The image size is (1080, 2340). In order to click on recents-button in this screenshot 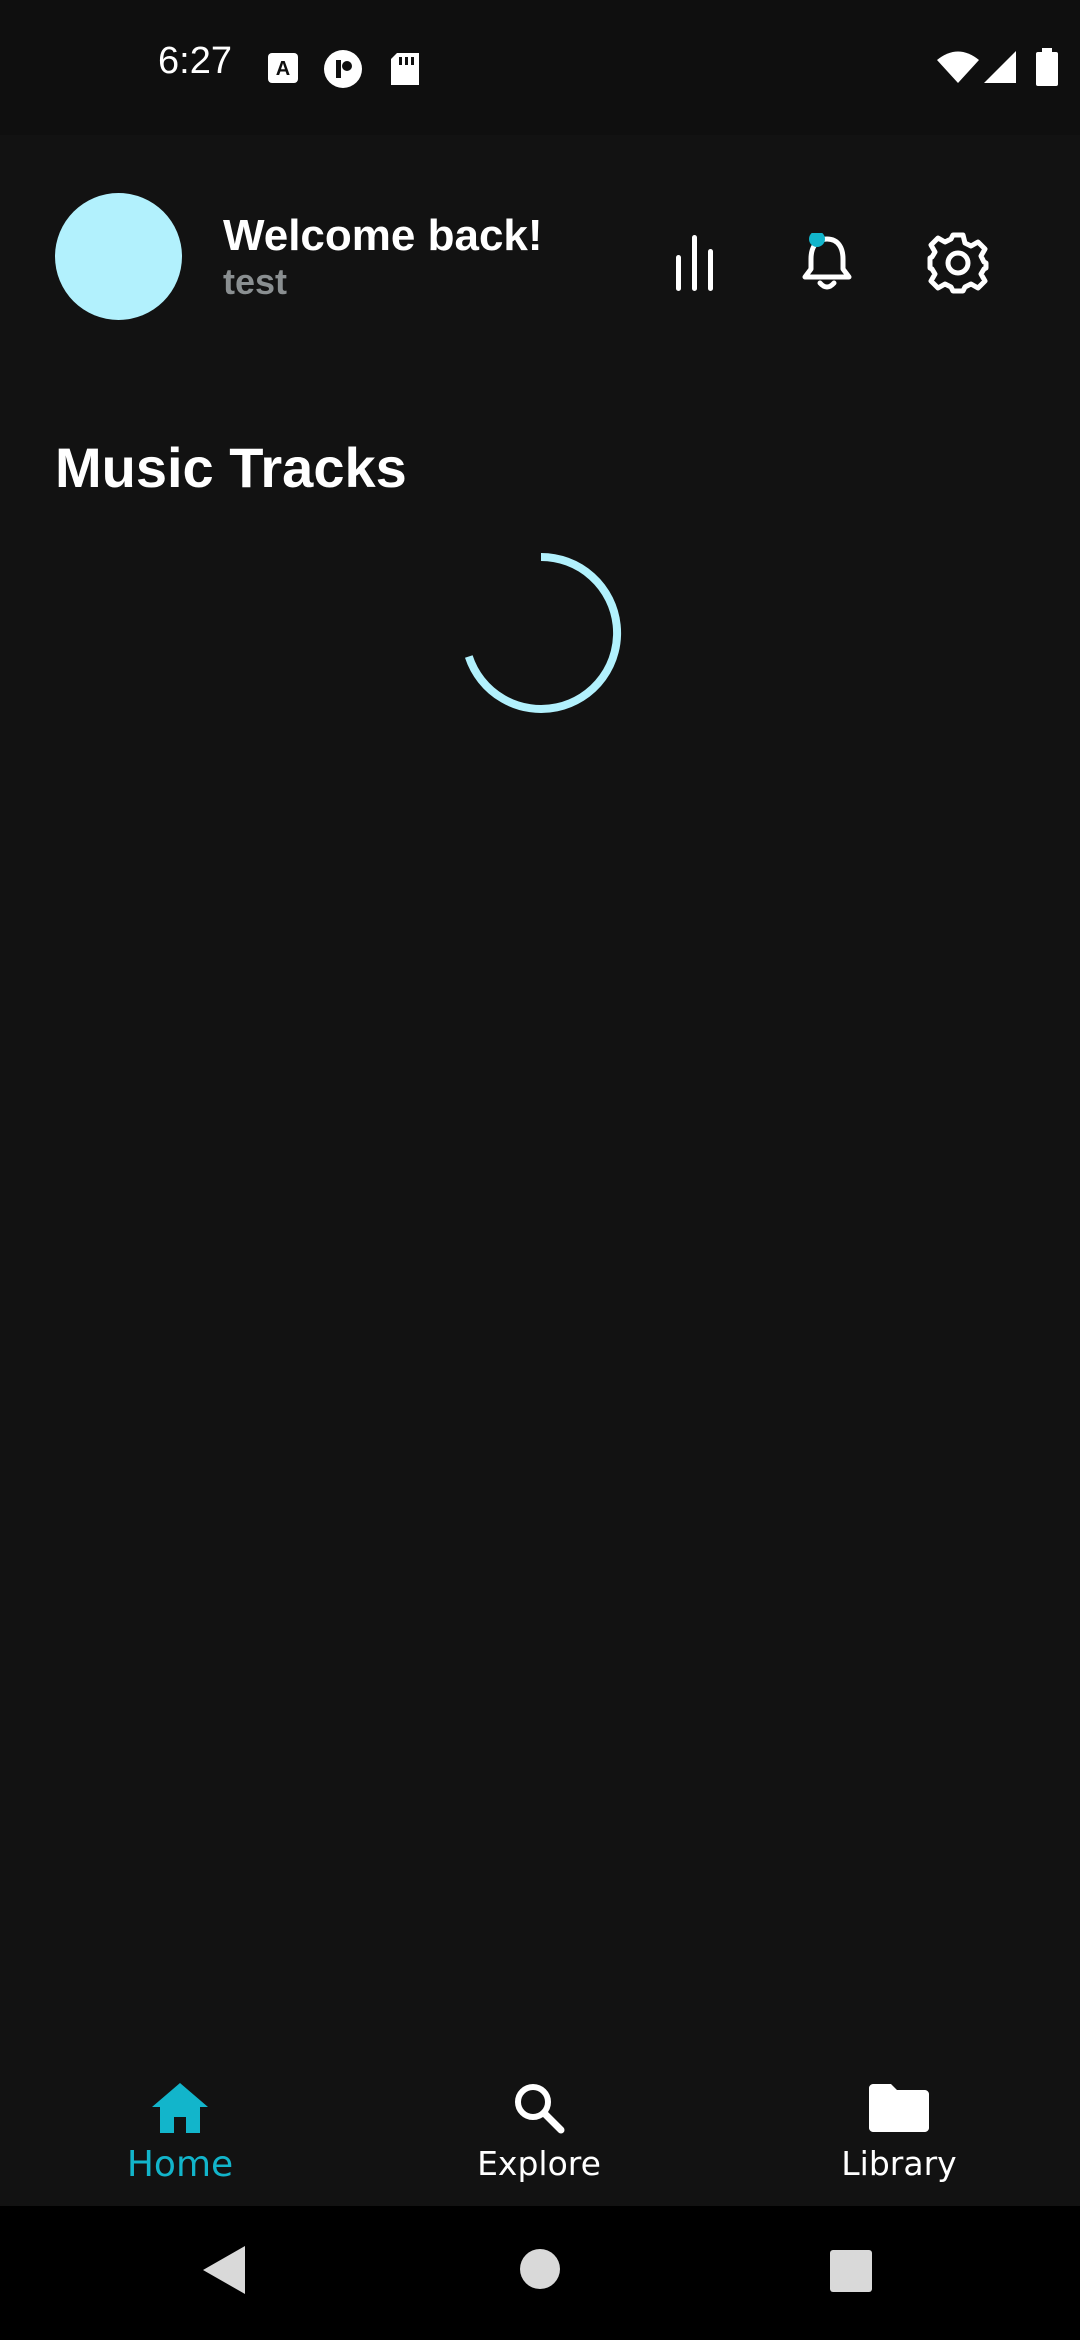, I will do `click(851, 2273)`.